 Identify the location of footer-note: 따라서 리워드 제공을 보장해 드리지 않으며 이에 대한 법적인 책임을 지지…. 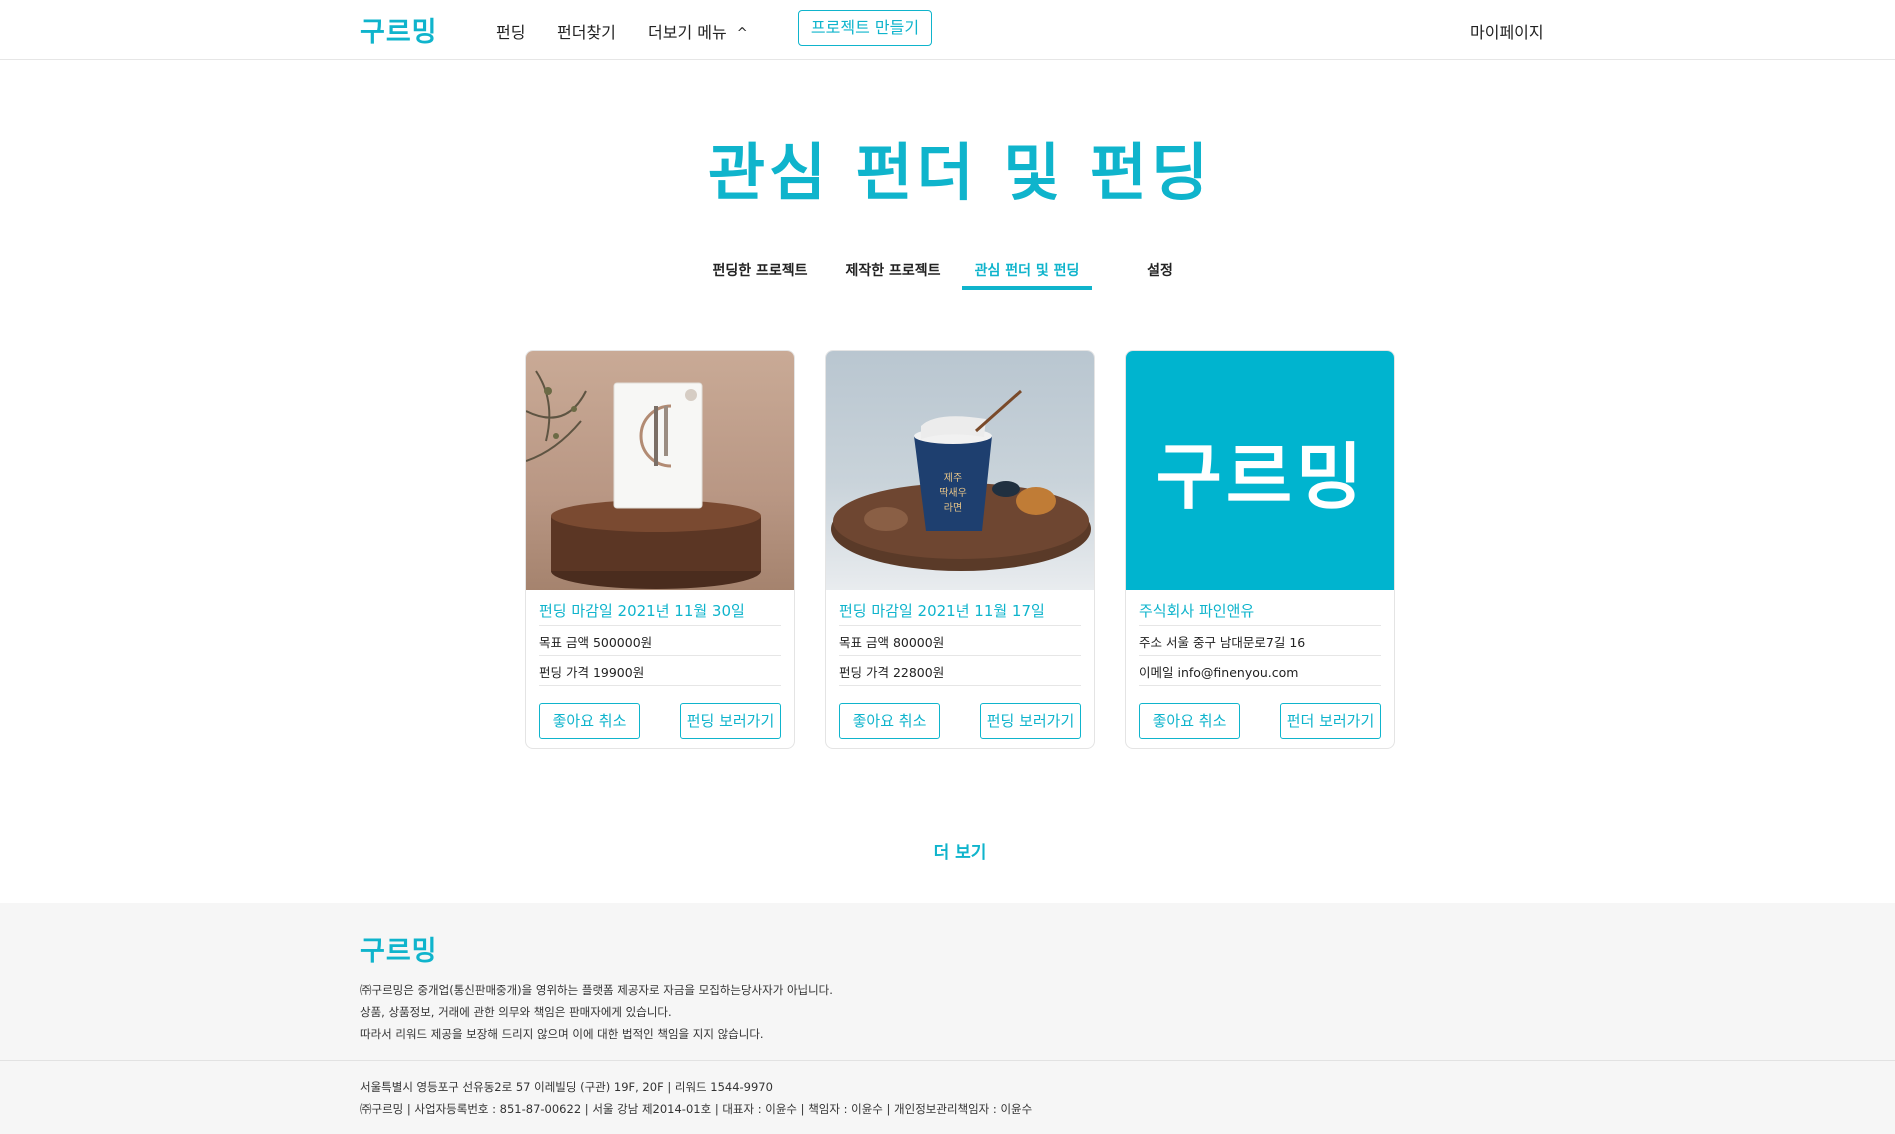
(562, 1034).